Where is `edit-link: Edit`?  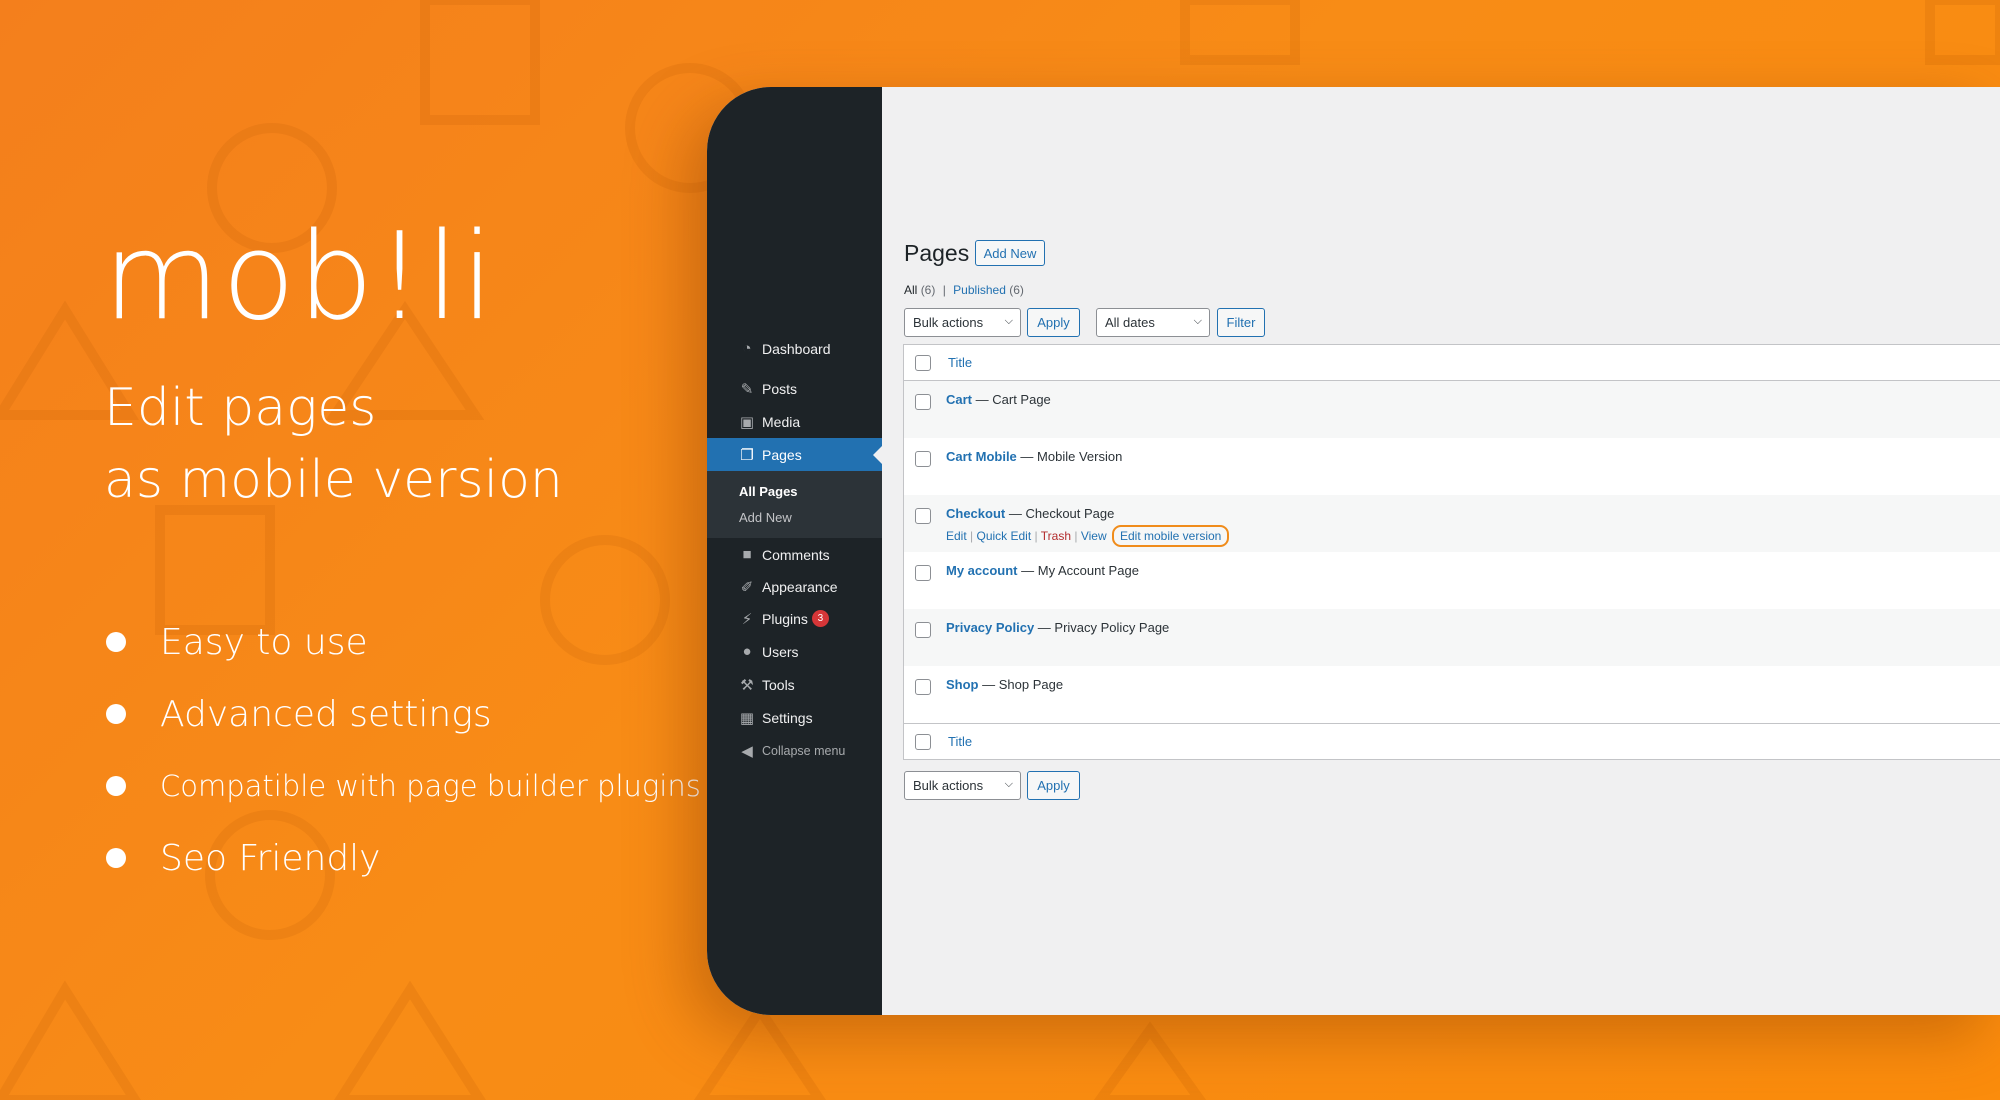 edit-link: Edit is located at coordinates (956, 536).